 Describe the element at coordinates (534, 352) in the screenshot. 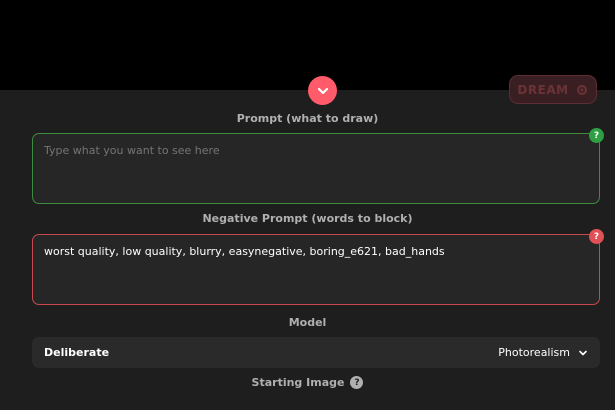

I see `model-category-label: Photorealism` at that location.